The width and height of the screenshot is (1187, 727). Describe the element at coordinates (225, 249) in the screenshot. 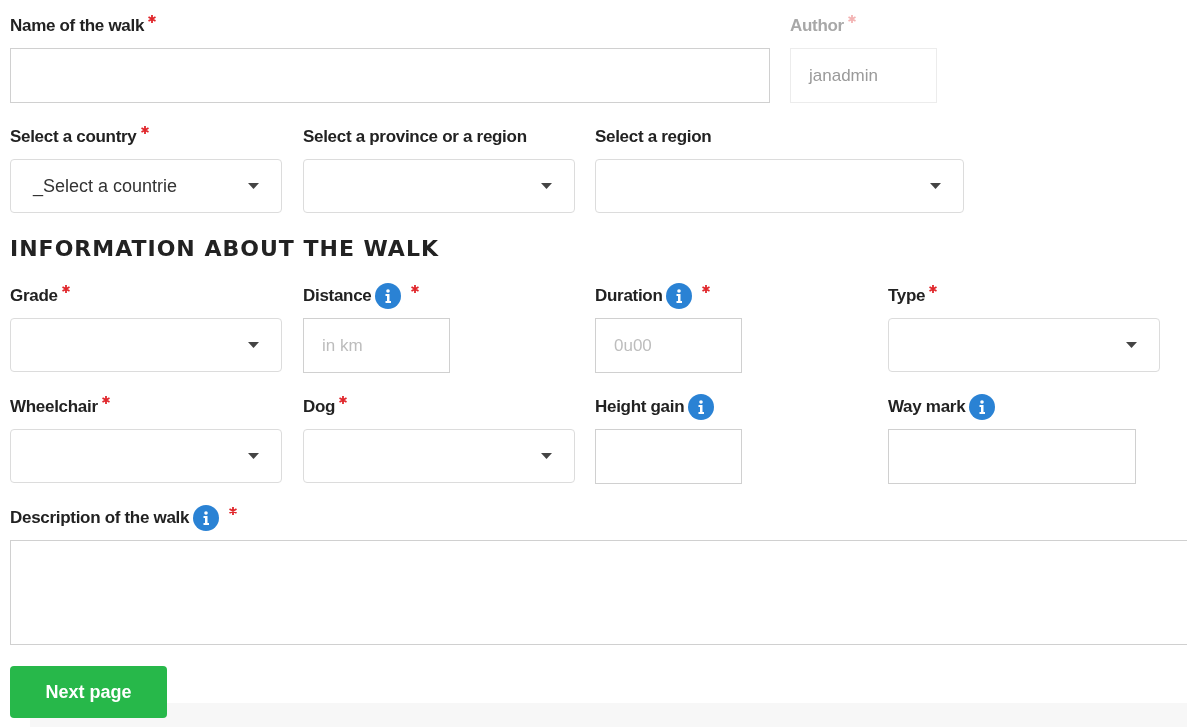

I see `section-heading: INFORMATION ABOUT THE WALK` at that location.